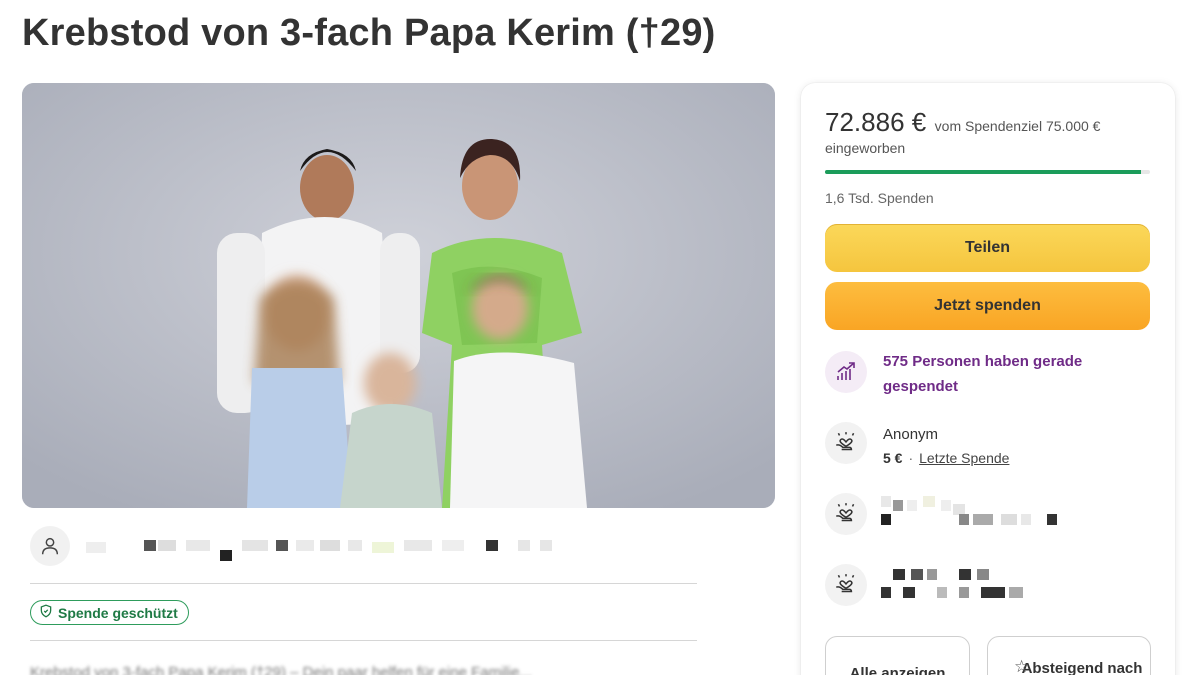 The width and height of the screenshot is (1200, 675). What do you see at coordinates (369, 33) in the screenshot?
I see `page-title: Krebstod von 3-fach Papa Kerim (†29)` at bounding box center [369, 33].